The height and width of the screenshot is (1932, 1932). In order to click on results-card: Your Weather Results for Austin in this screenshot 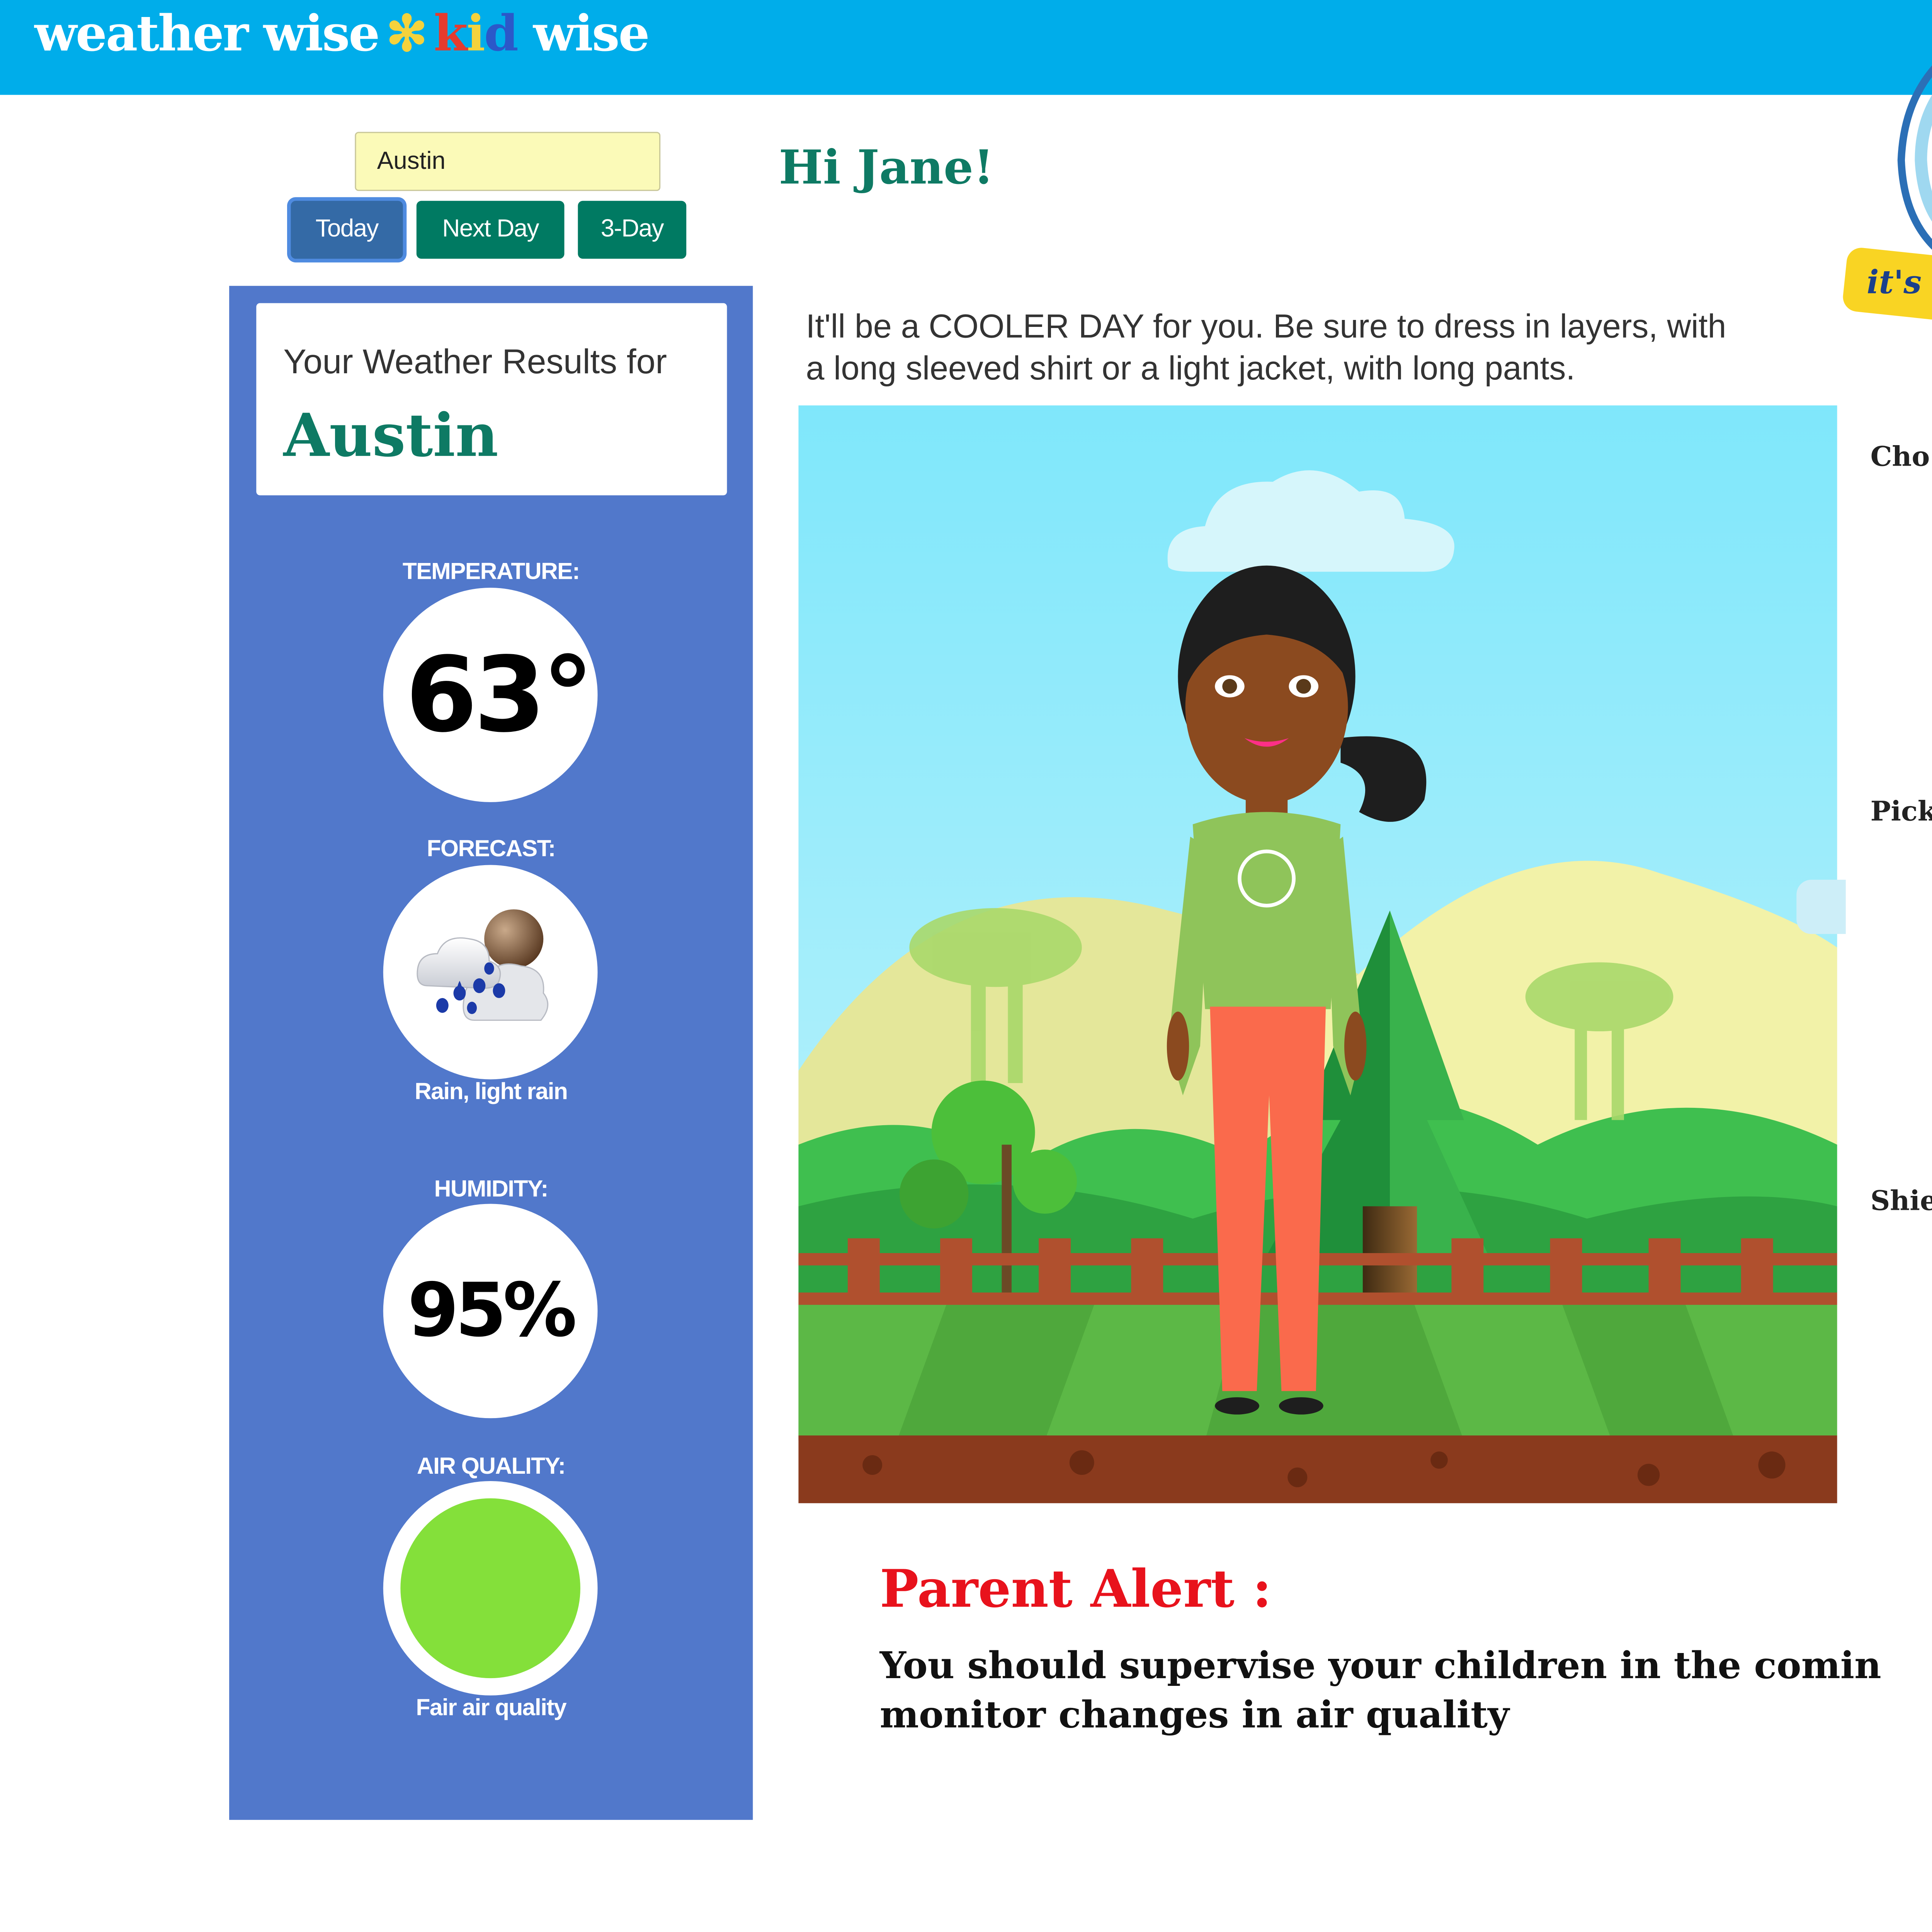, I will do `click(492, 399)`.